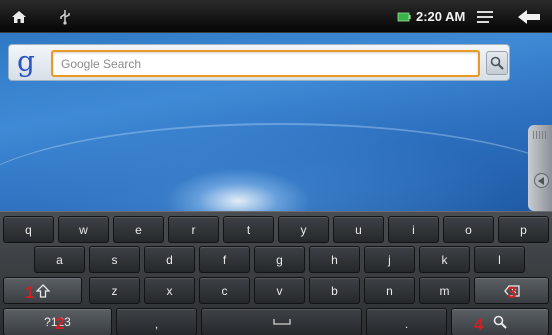 Image resolution: width=552 pixels, height=335 pixels. Describe the element at coordinates (60, 323) in the screenshot. I see `annotation-label: 2` at that location.